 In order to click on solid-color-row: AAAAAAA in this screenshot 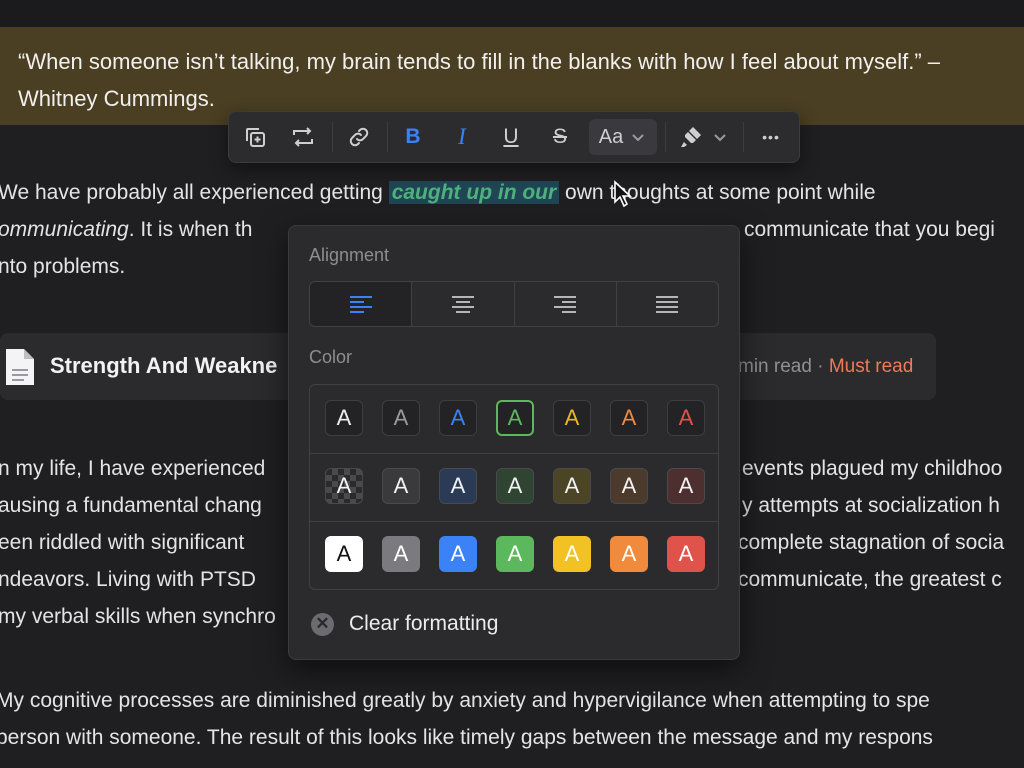, I will do `click(514, 555)`.